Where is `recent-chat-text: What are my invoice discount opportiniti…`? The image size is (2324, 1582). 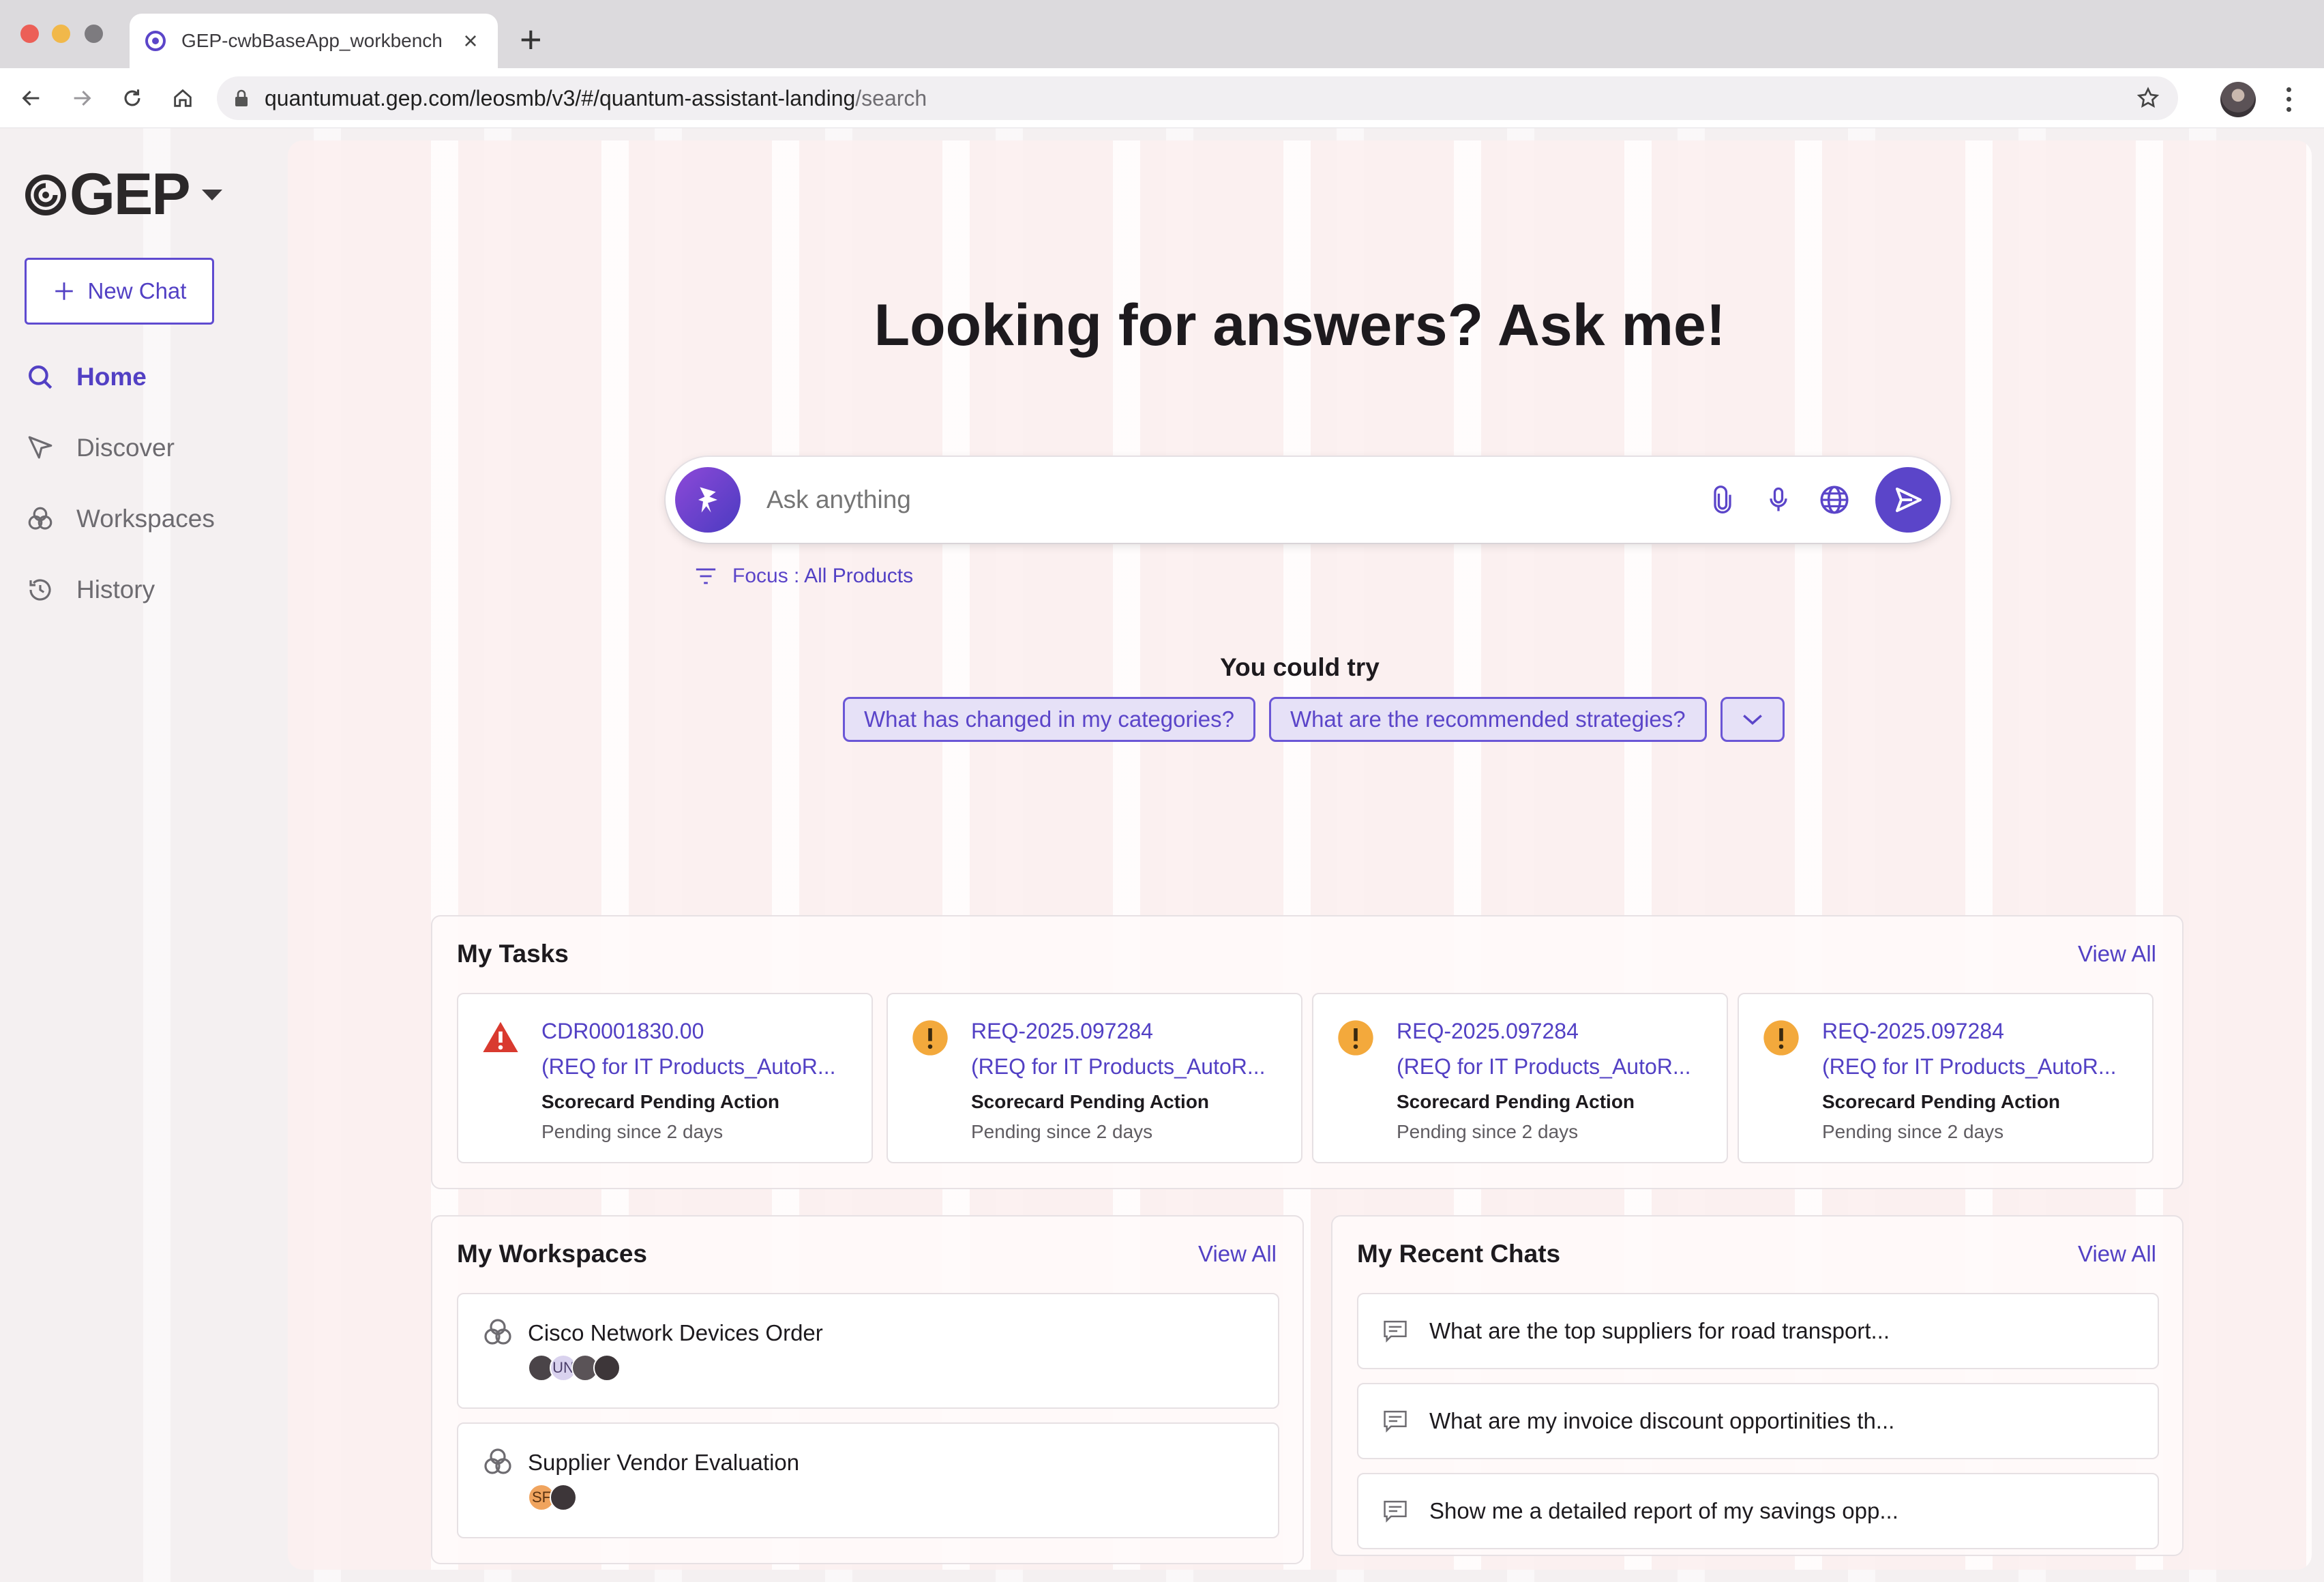 recent-chat-text: What are my invoice discount opportiniti… is located at coordinates (1662, 1420).